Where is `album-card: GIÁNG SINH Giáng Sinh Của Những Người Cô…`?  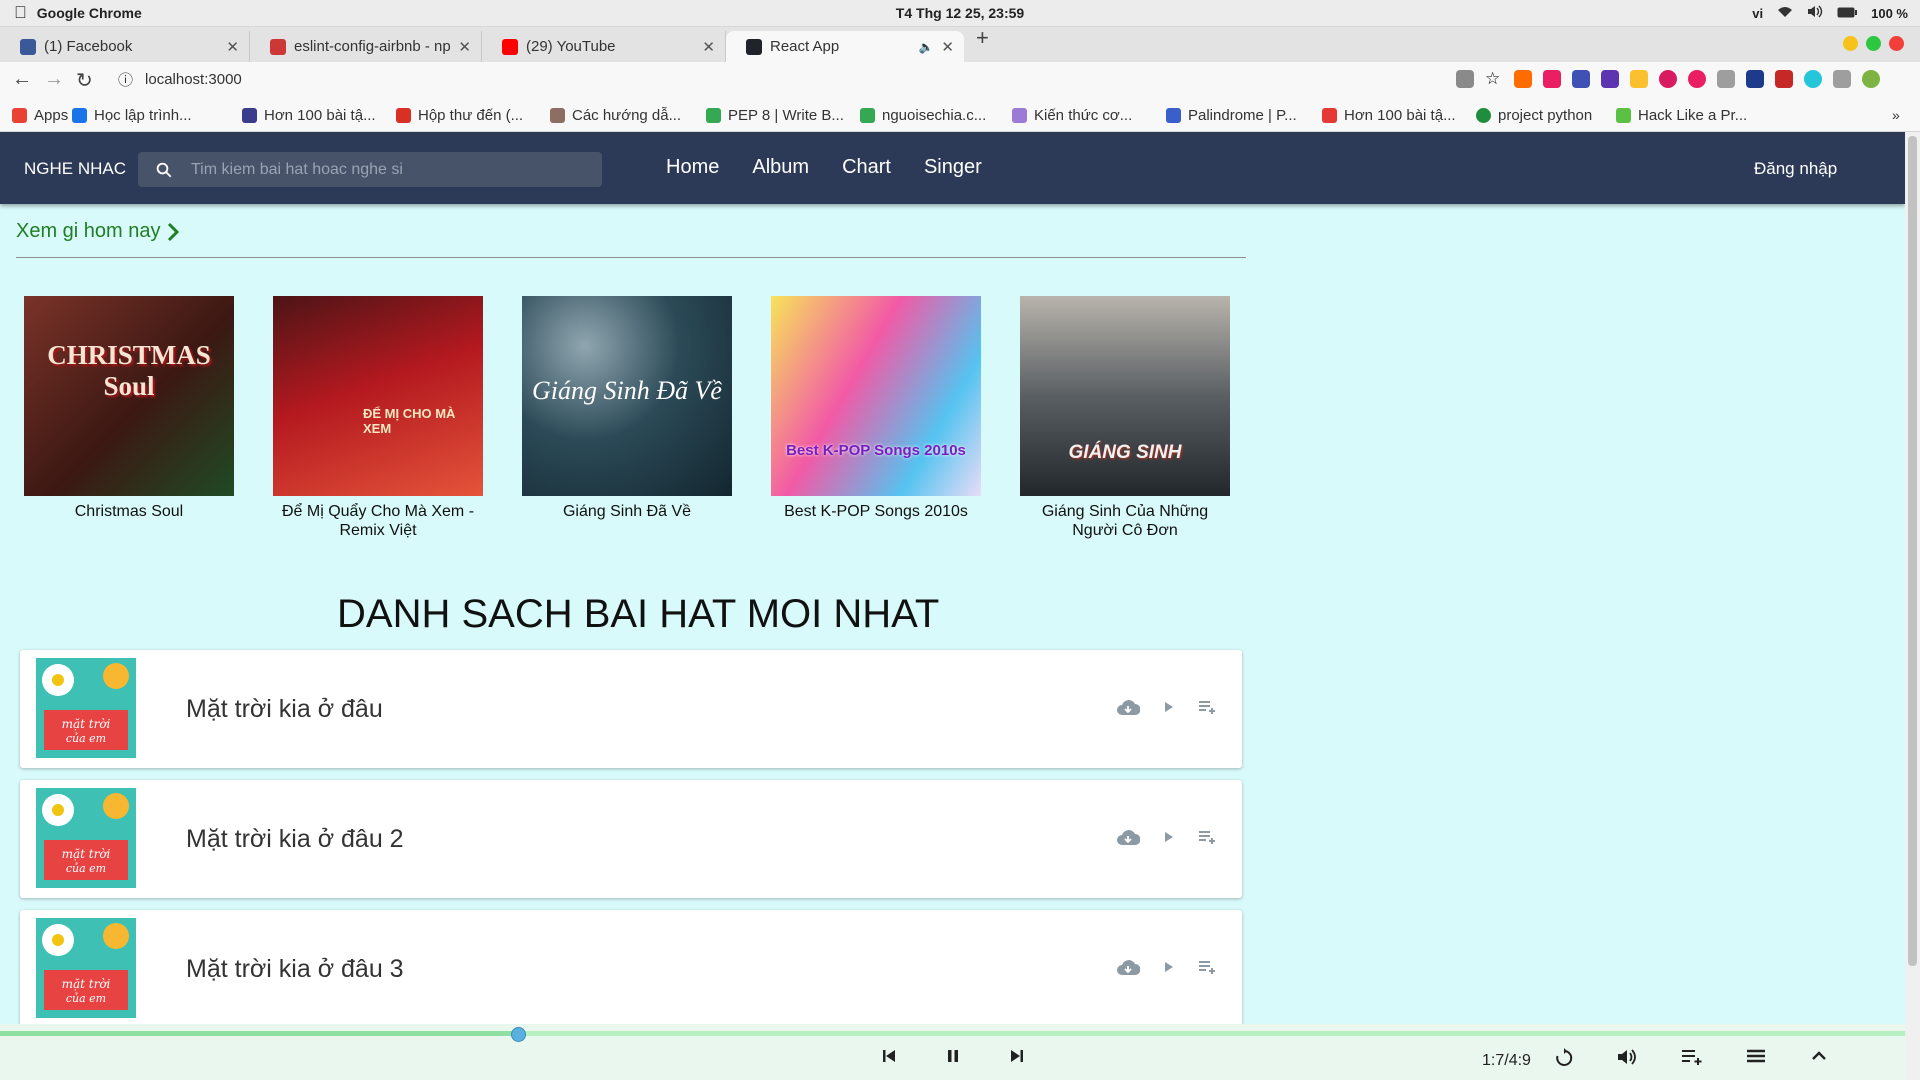 album-card: GIÁNG SINH Giáng Sinh Của Những Người Cô… is located at coordinates (1125, 418).